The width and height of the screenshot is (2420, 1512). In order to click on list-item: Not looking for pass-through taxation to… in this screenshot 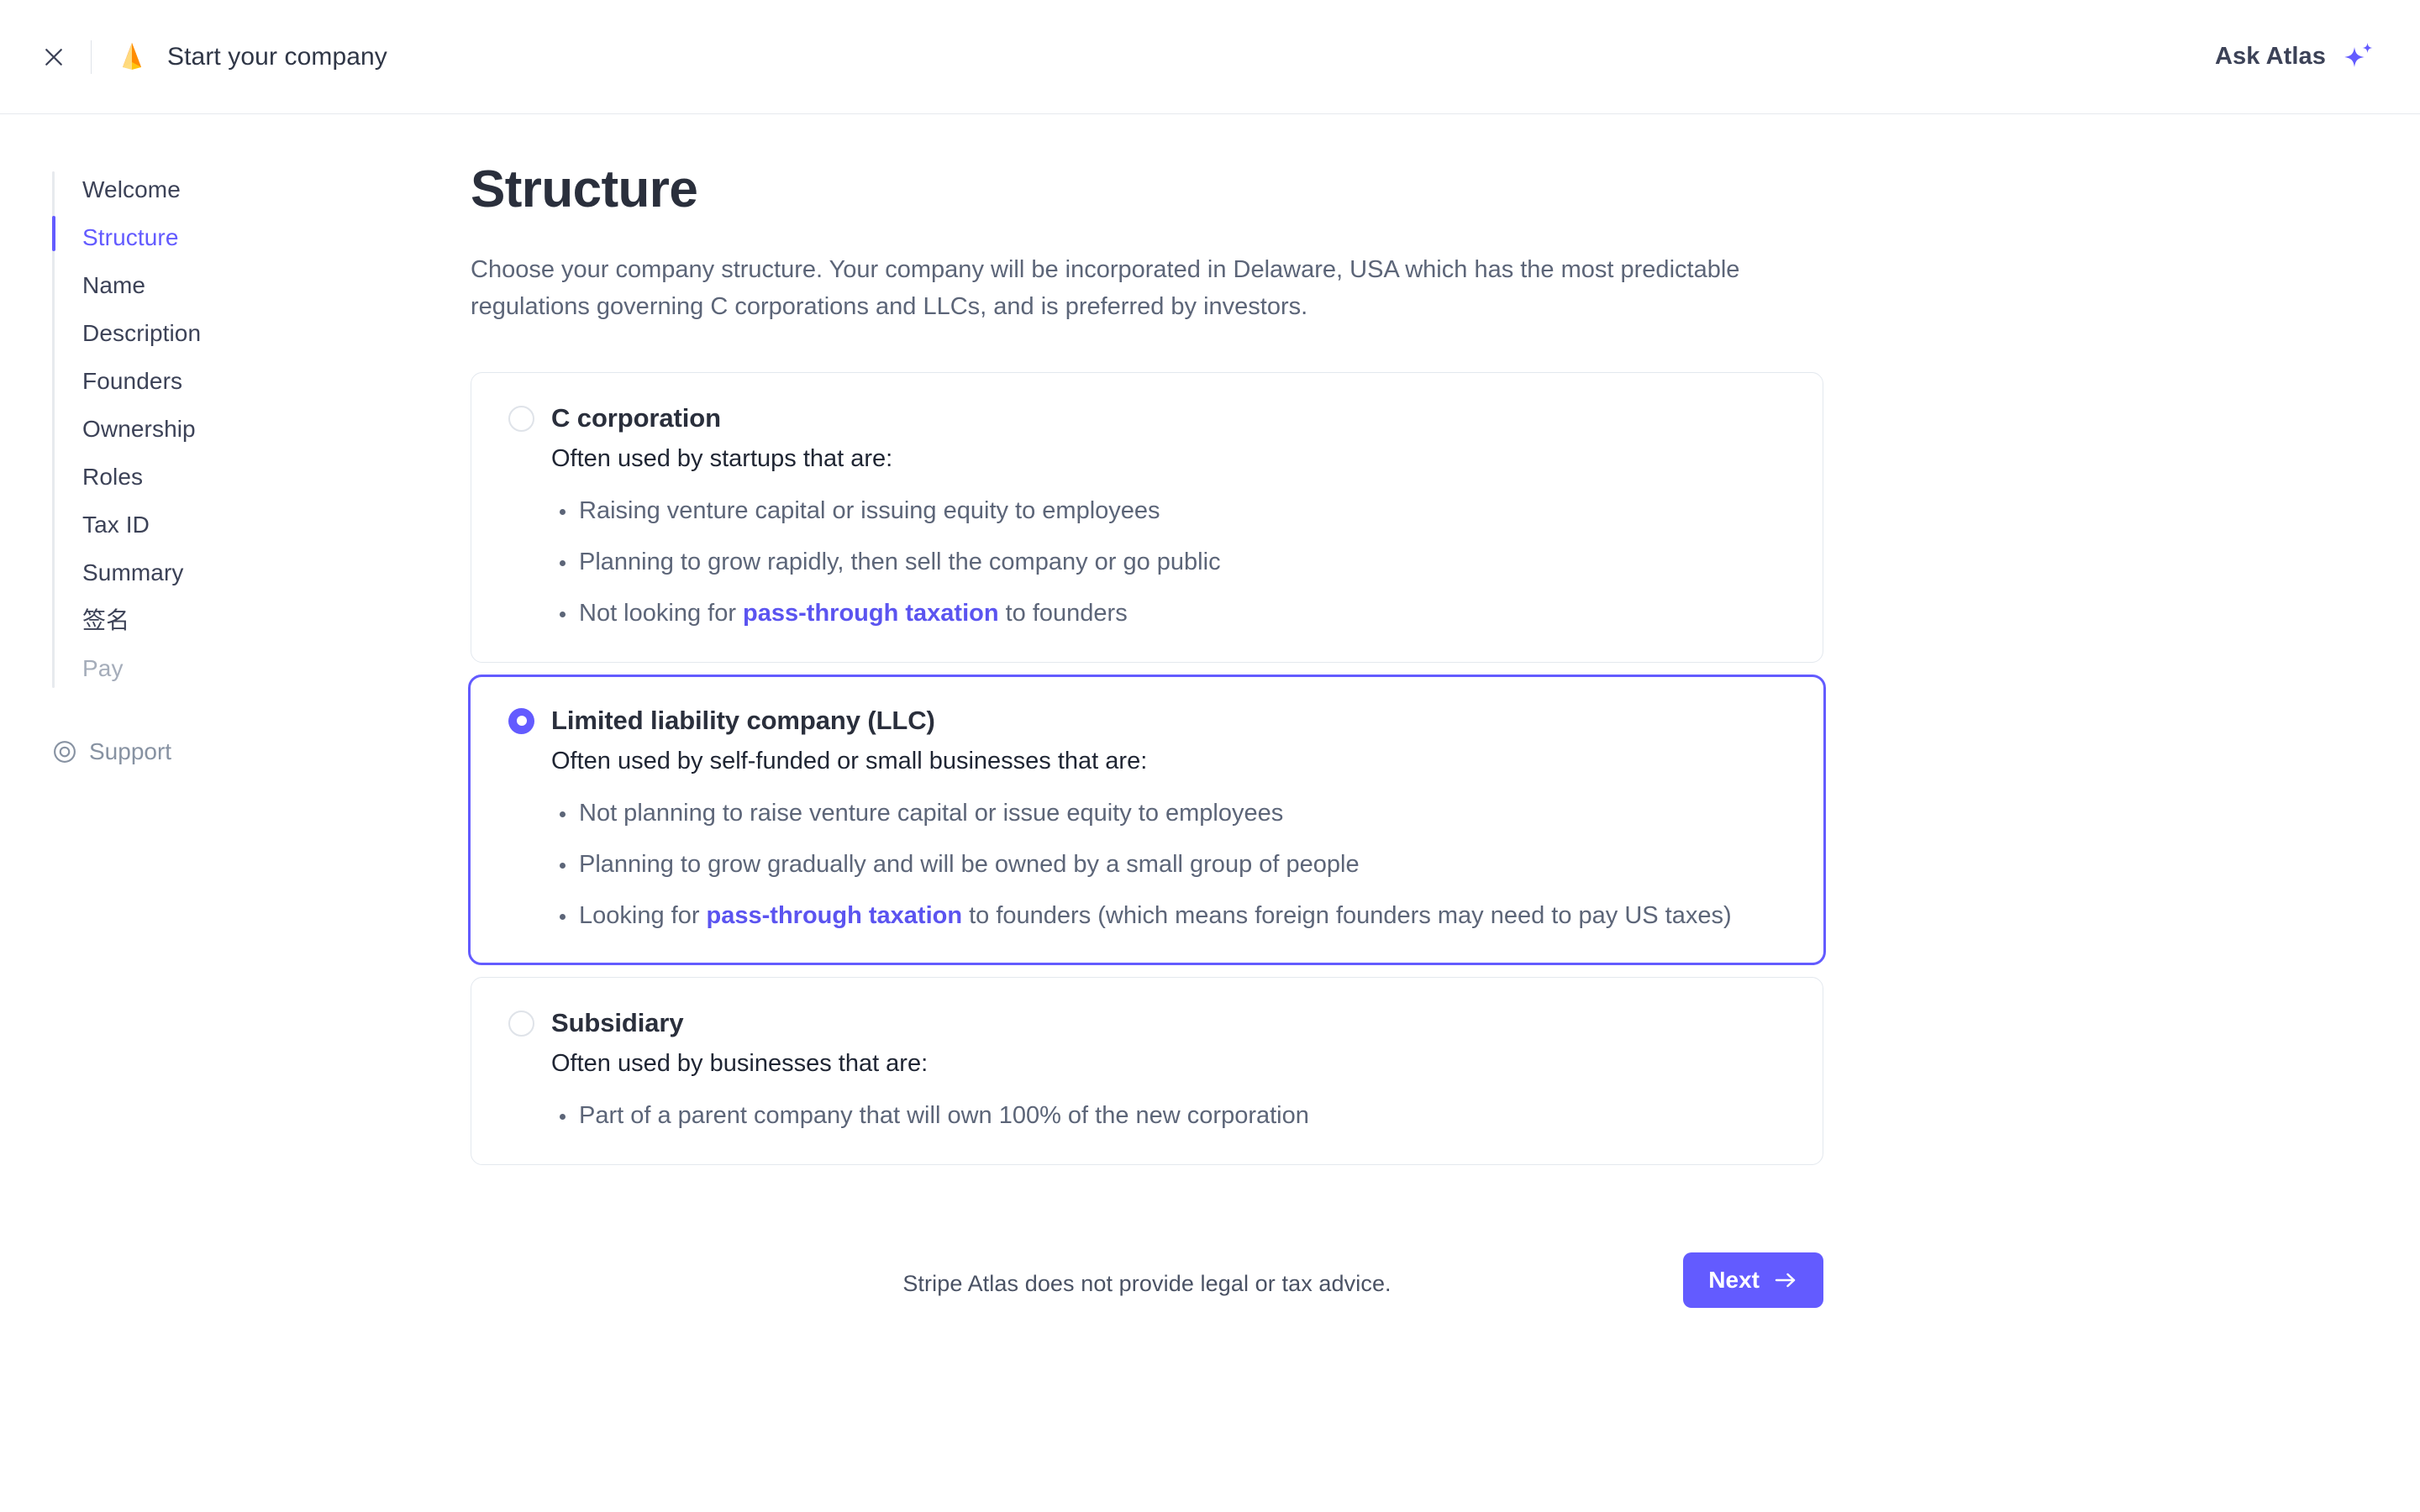, I will do `click(1170, 613)`.